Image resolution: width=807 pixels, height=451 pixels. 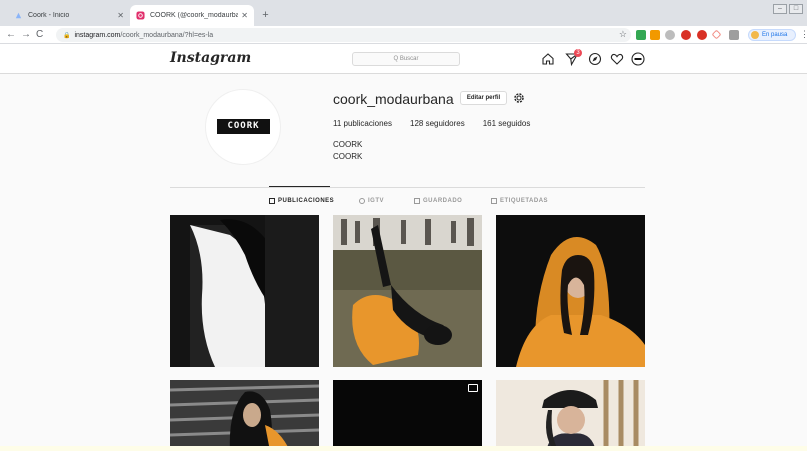 I want to click on notification-badge: 3, so click(x=578, y=53).